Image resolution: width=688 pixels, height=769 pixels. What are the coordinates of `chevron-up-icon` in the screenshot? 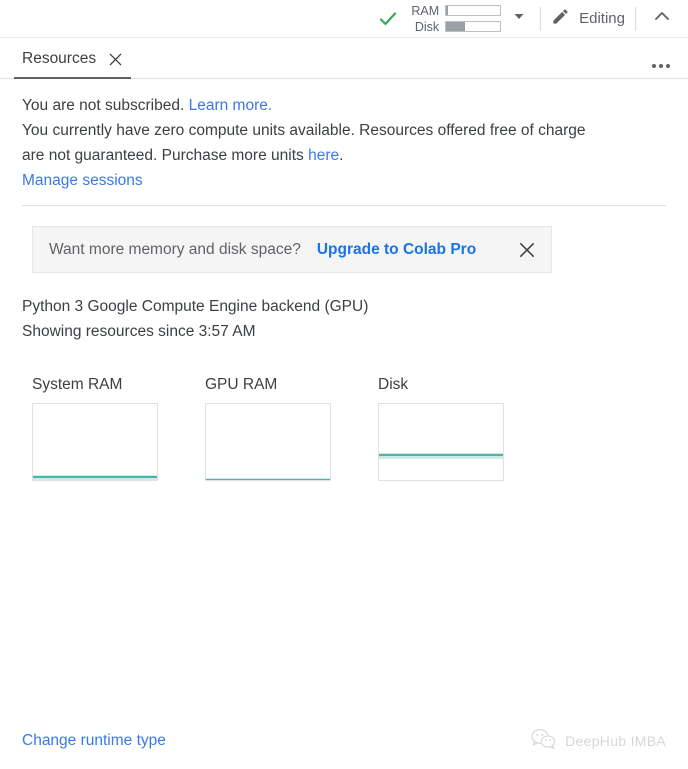 It's located at (662, 18).